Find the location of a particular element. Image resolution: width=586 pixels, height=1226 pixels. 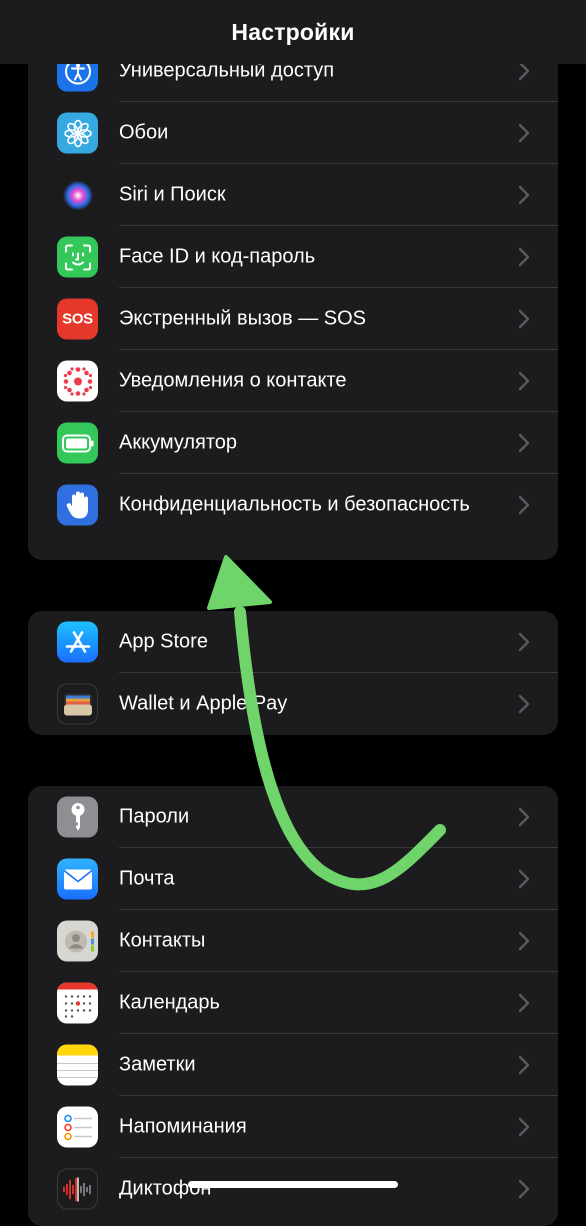

siri-icon is located at coordinates (77, 195).